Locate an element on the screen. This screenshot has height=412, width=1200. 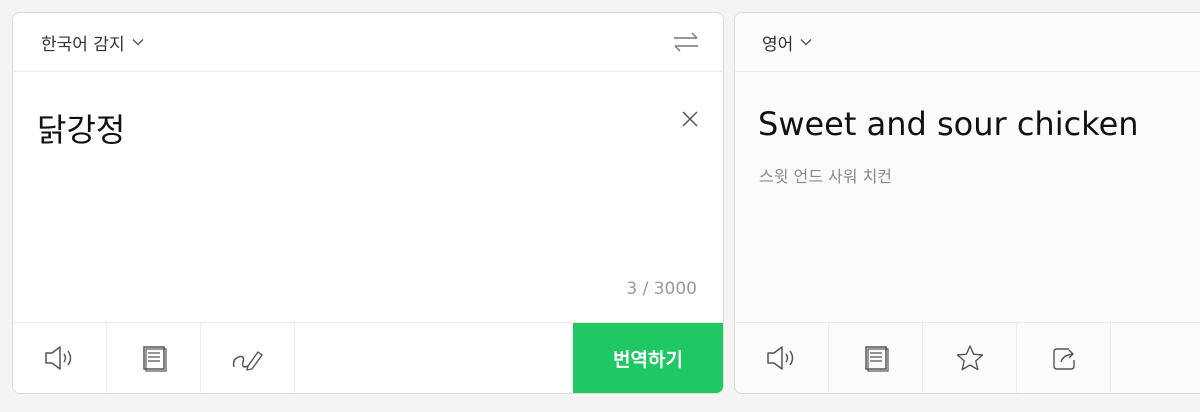
source-listen-button is located at coordinates (60, 358).